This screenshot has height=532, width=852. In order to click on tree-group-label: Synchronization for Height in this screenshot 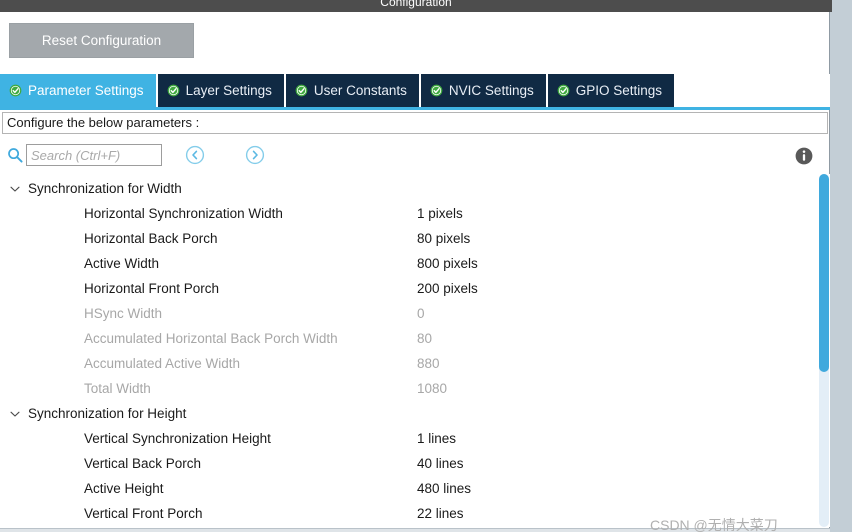, I will do `click(107, 413)`.